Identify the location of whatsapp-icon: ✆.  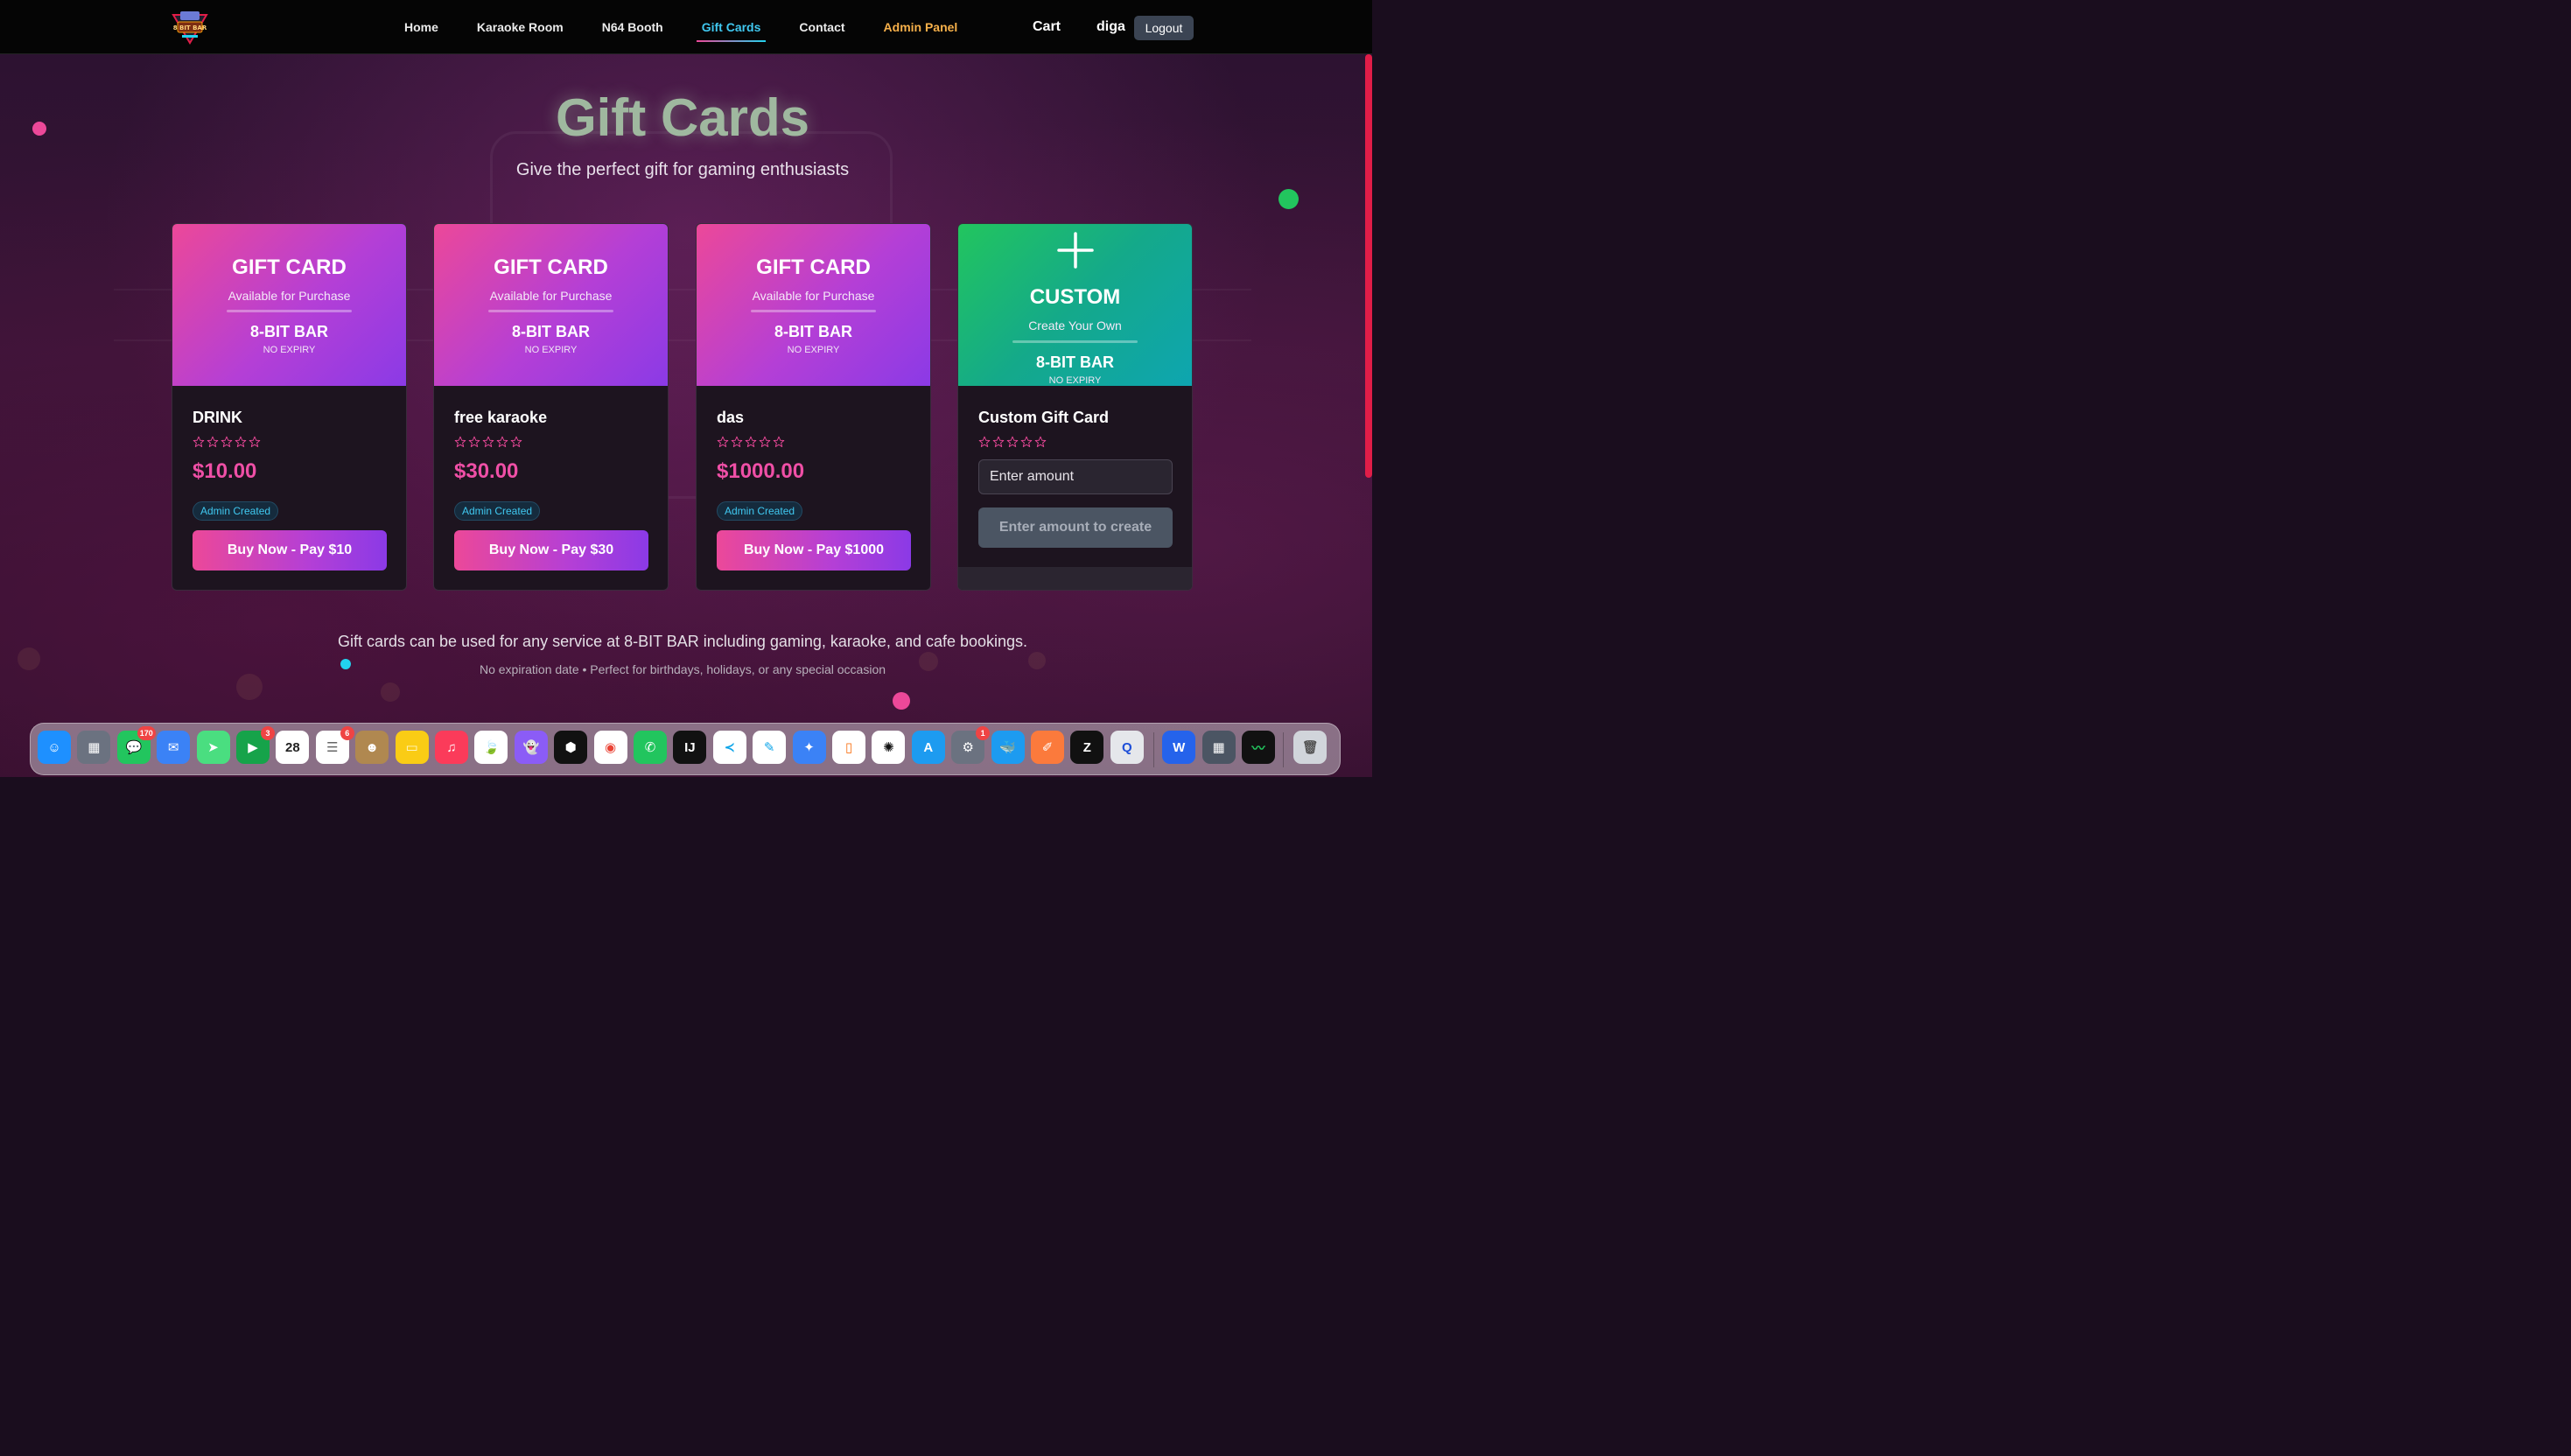
(650, 747).